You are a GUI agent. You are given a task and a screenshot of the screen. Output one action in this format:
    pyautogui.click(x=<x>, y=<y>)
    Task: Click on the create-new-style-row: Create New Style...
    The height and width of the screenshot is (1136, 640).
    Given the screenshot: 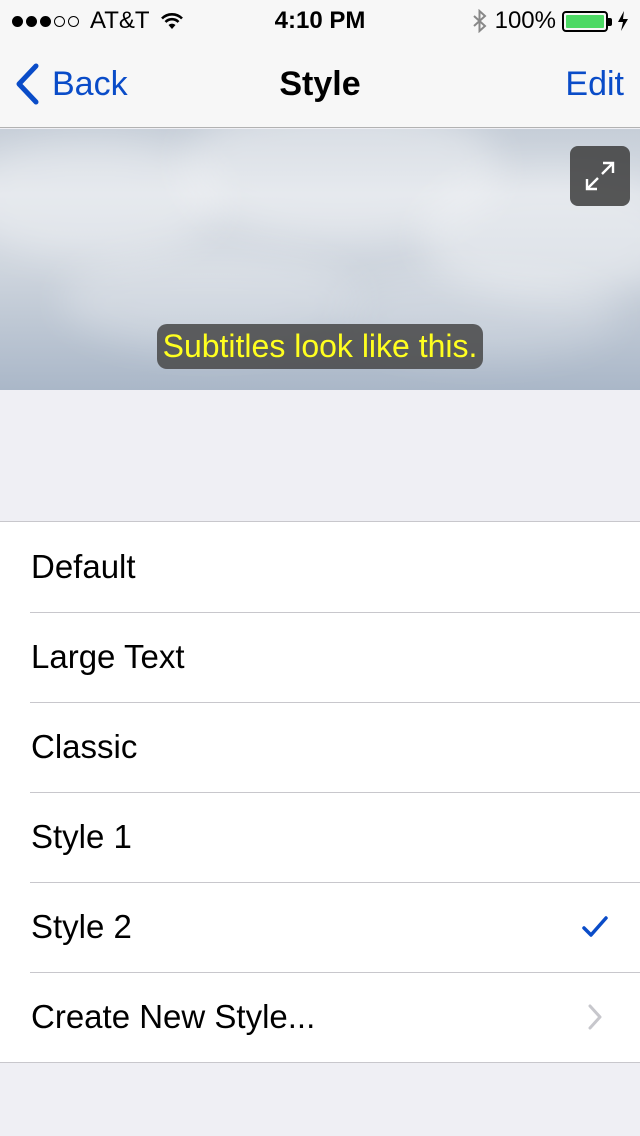 What is the action you would take?
    pyautogui.click(x=320, y=1017)
    